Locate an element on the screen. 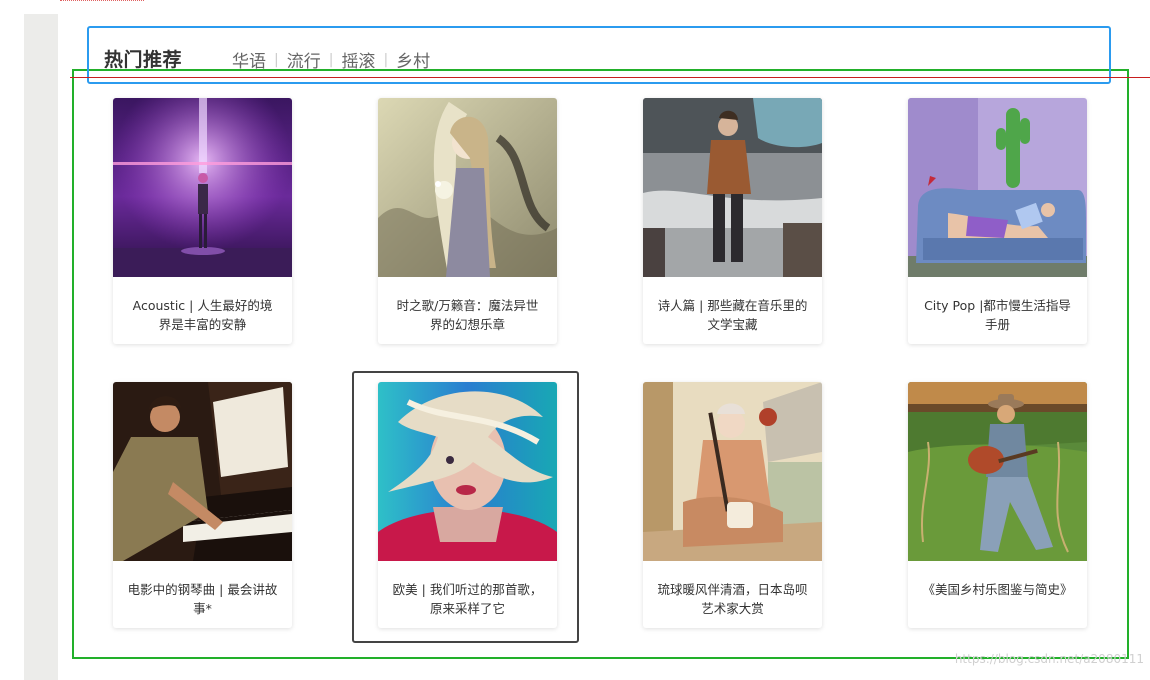 The image size is (1150, 680). red-dotted-line is located at coordinates (102, 0).